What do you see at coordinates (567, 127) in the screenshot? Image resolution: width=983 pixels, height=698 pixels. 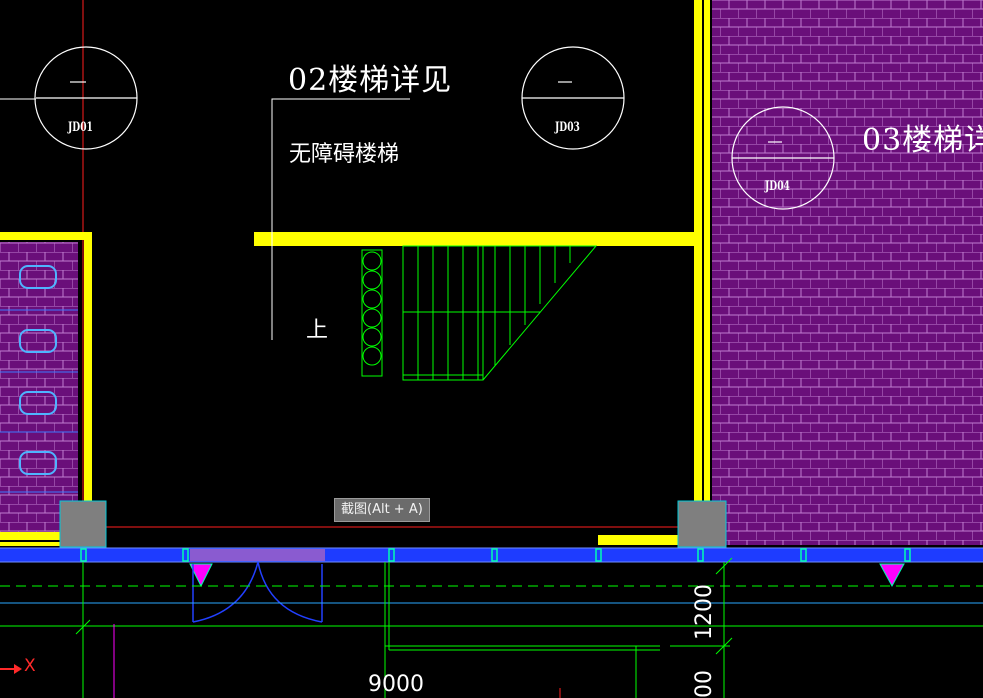 I see `detail-circle-2-label: JD03` at bounding box center [567, 127].